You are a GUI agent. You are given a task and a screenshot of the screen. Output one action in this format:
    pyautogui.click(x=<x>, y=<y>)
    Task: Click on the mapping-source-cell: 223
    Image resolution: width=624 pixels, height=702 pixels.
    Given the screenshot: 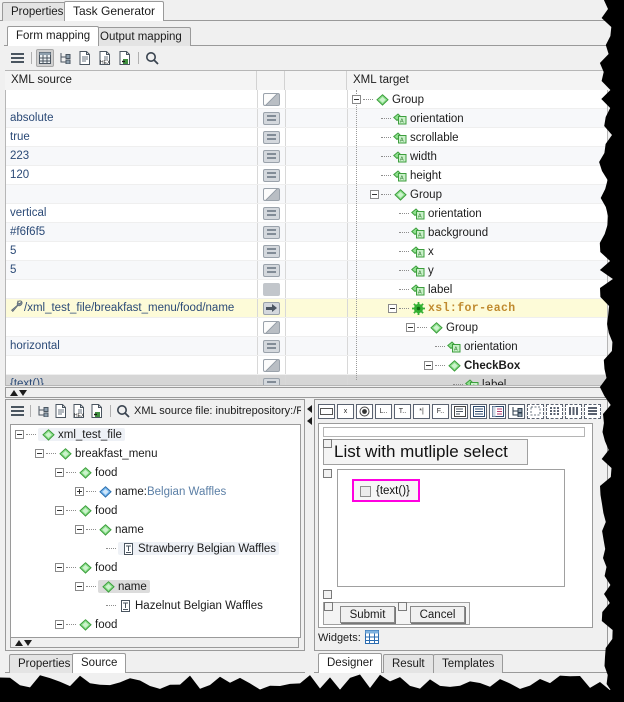 What is the action you would take?
    pyautogui.click(x=132, y=156)
    